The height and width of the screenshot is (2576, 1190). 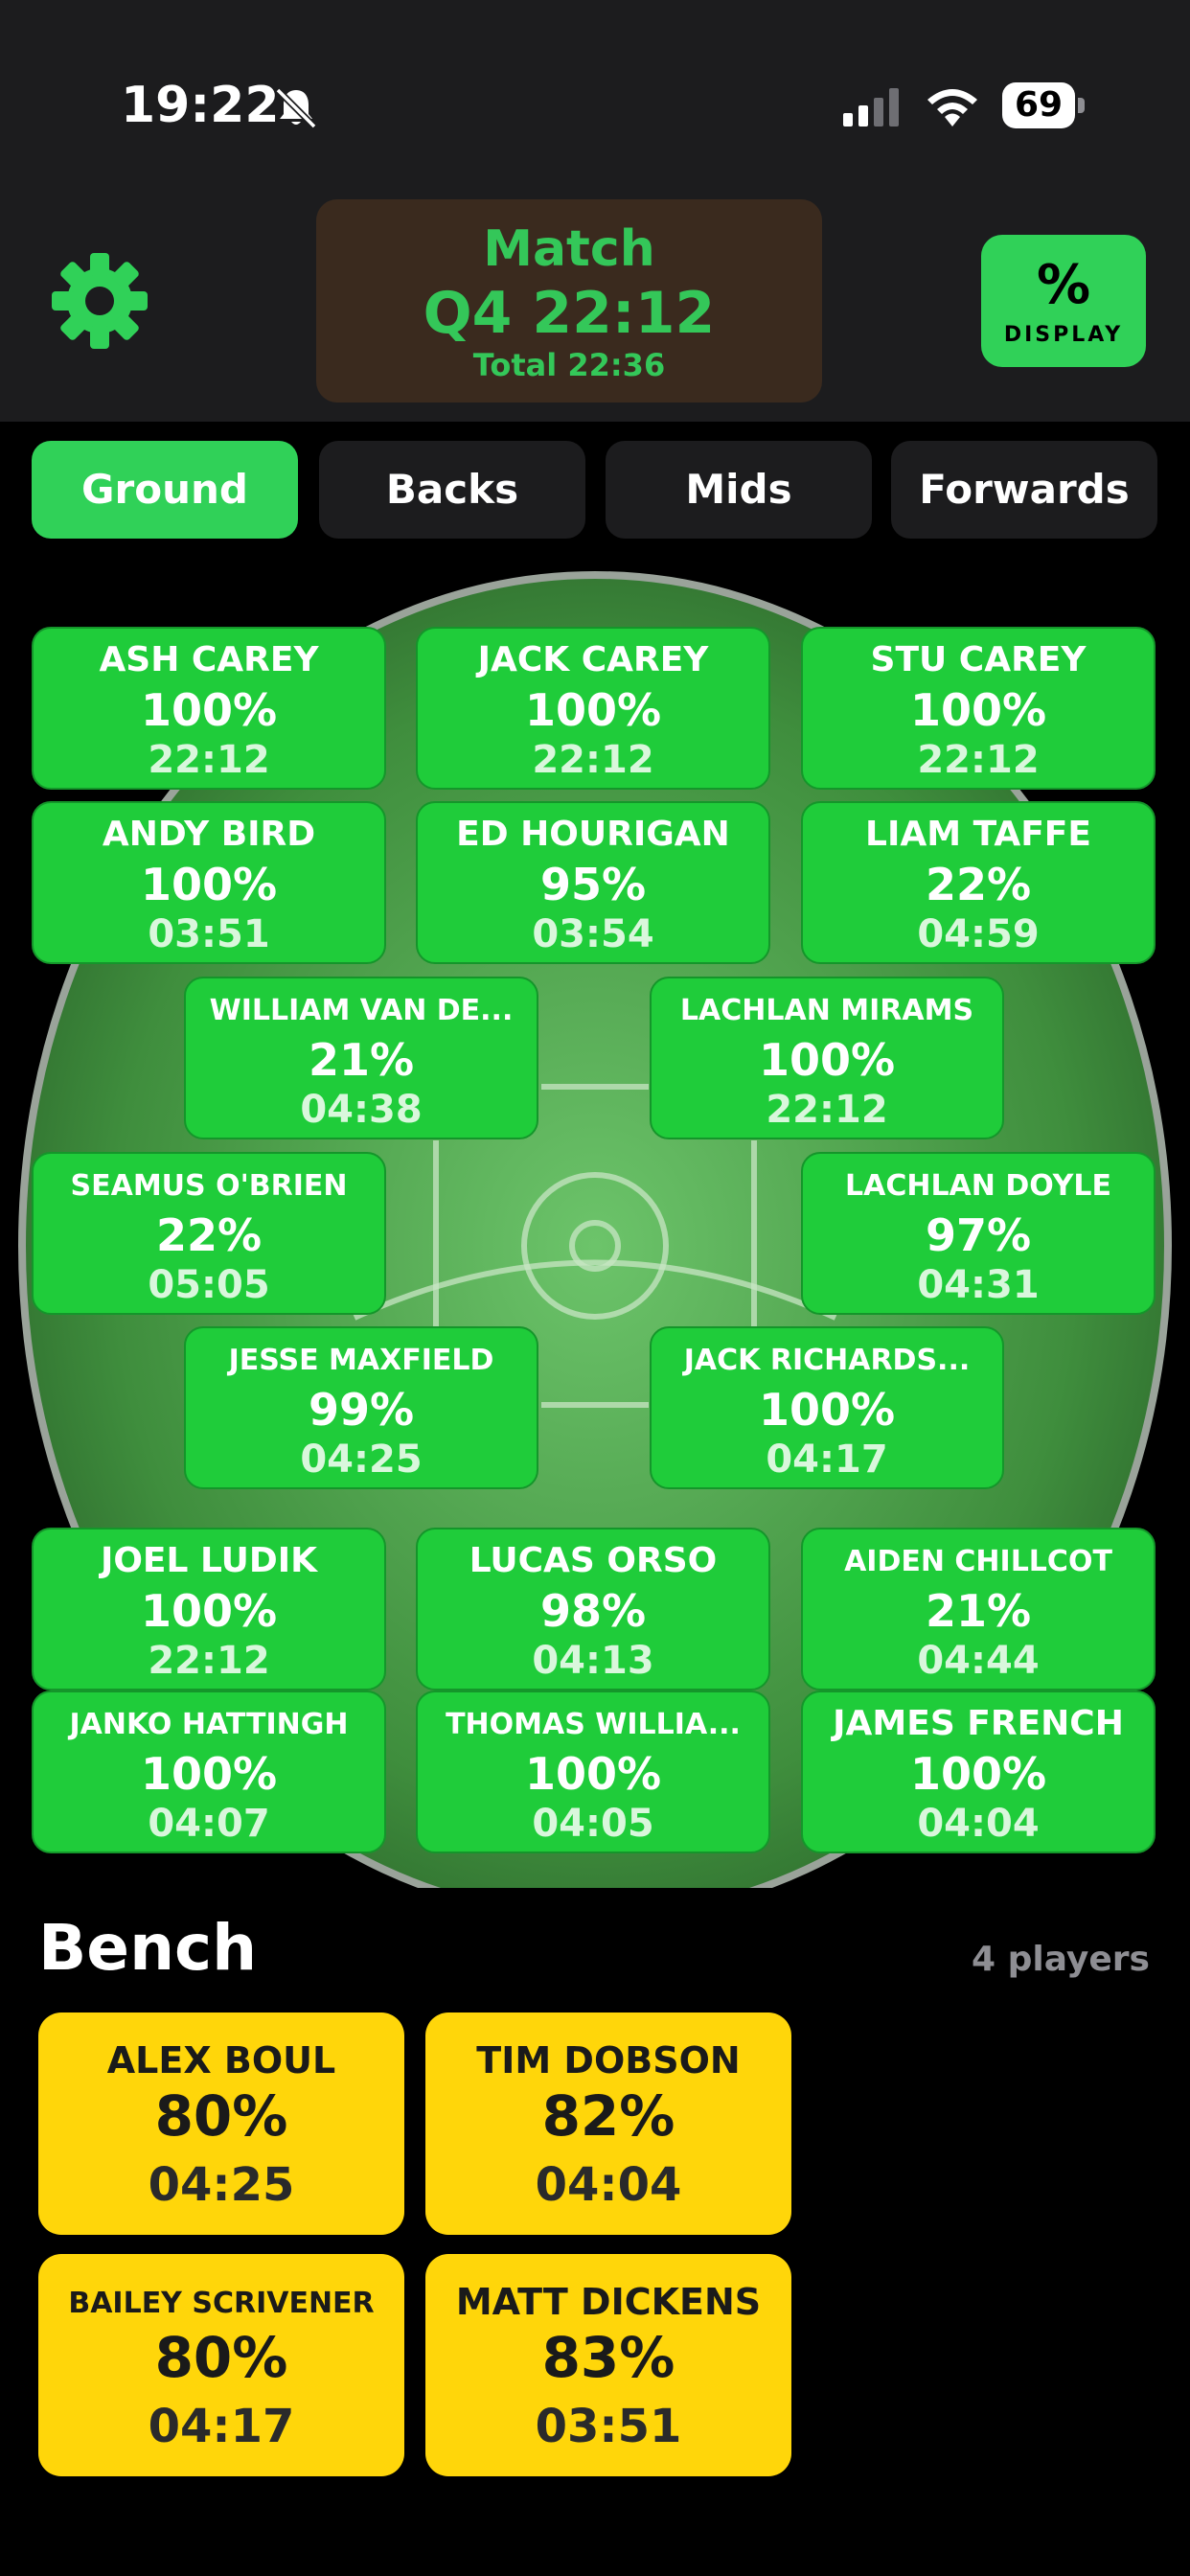 What do you see at coordinates (593, 1560) in the screenshot?
I see `player-name: LUCAS ORSO` at bounding box center [593, 1560].